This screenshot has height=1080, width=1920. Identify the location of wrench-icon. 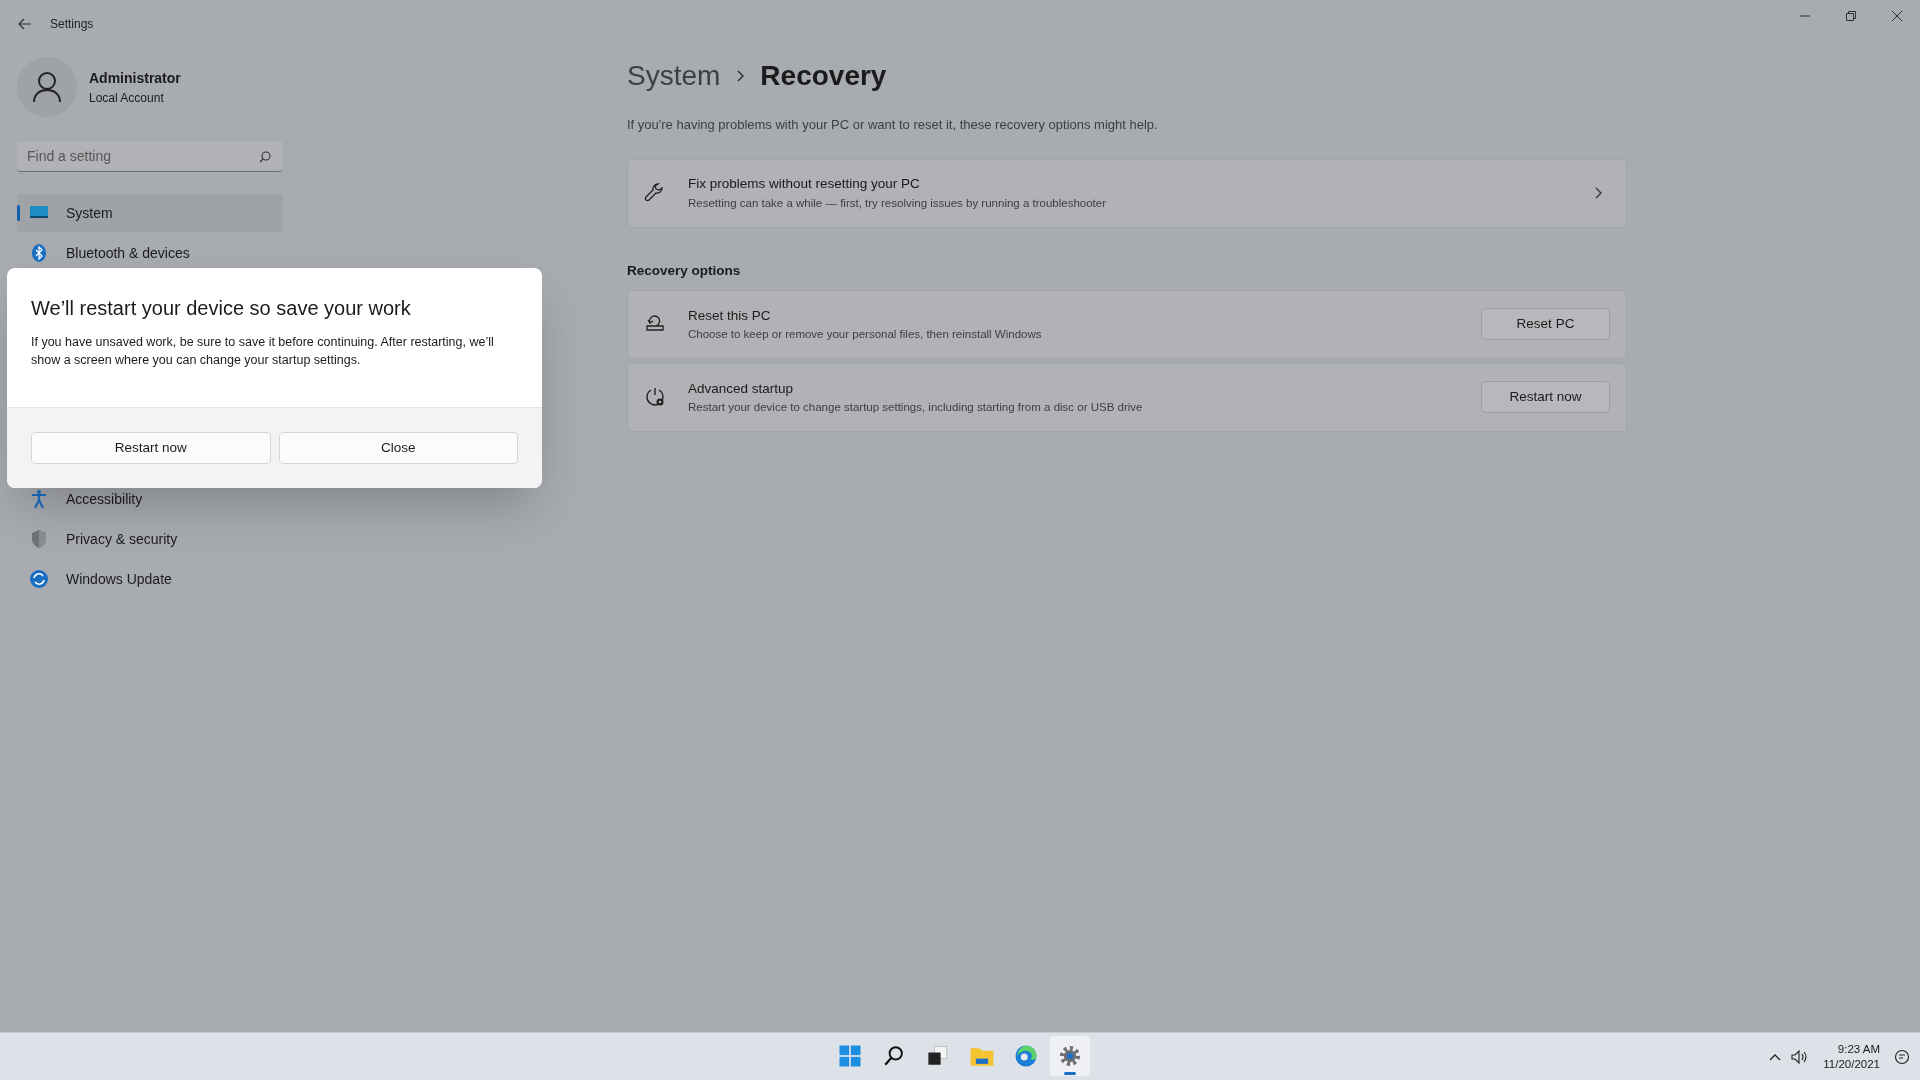
(655, 193).